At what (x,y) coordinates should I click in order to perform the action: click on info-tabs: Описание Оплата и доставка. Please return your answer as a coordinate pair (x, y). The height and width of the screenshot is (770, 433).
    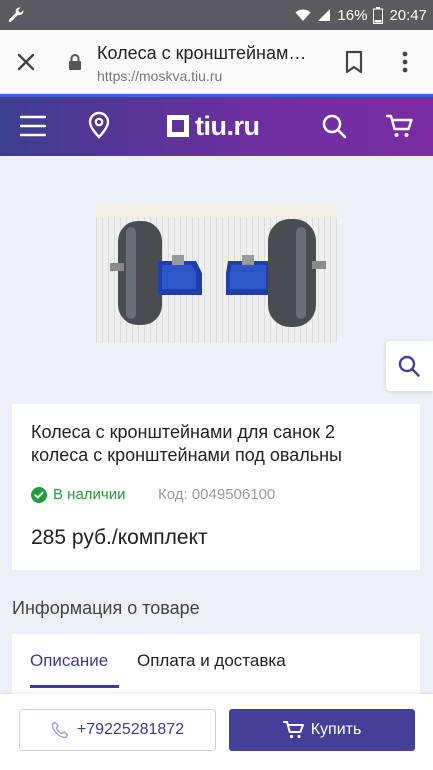
    Looking at the image, I should click on (216, 664).